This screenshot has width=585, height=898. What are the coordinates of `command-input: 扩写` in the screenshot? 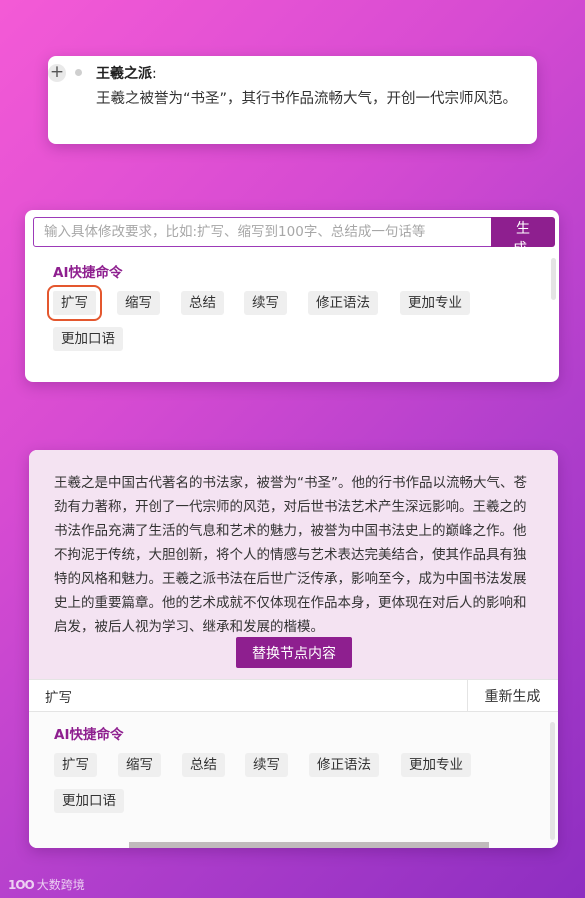 It's located at (58, 696).